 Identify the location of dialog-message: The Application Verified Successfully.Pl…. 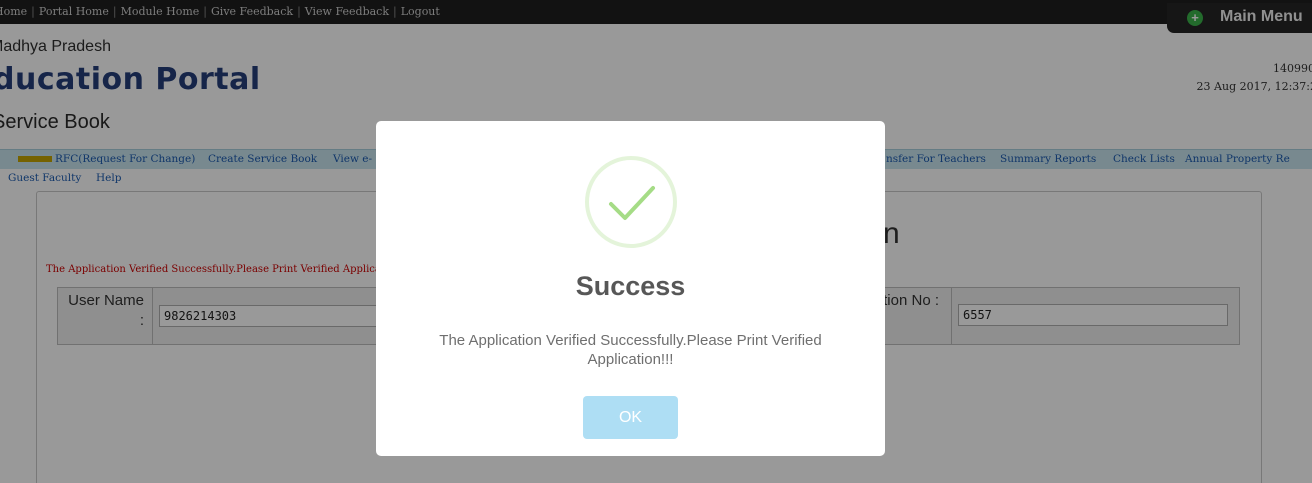
(630, 350).